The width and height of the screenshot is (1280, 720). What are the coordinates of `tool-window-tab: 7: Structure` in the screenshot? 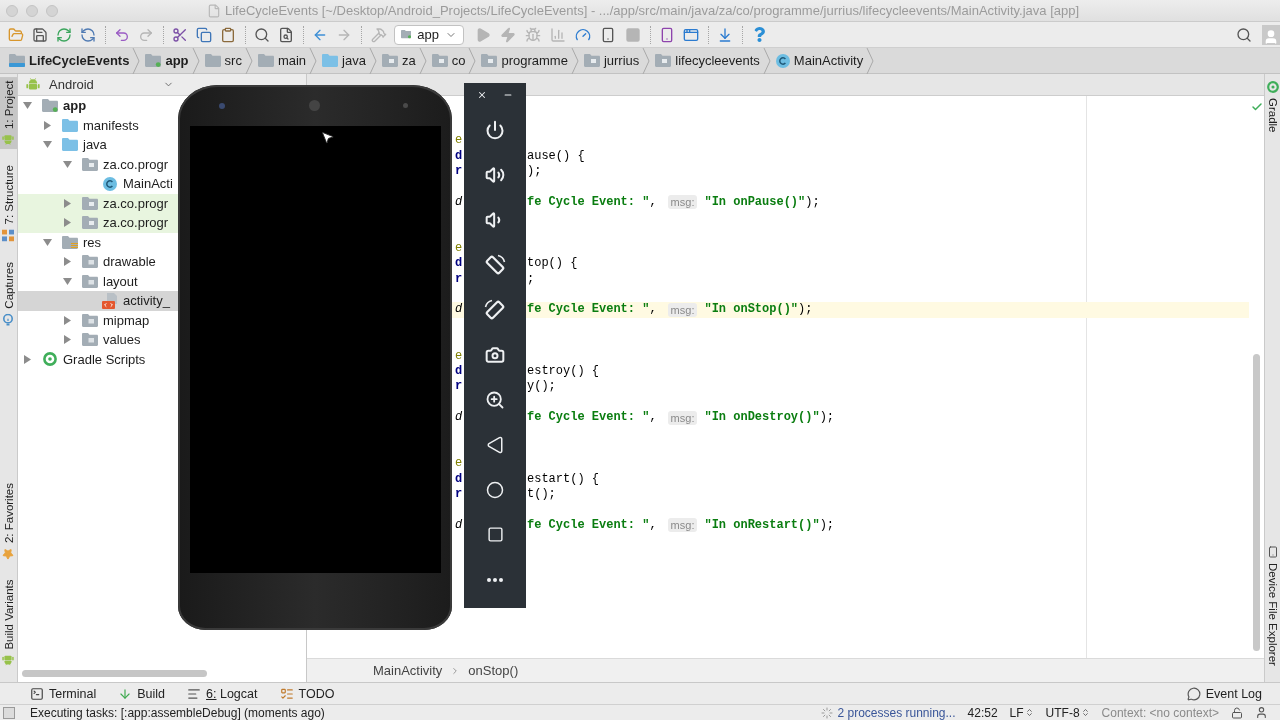 It's located at (8, 203).